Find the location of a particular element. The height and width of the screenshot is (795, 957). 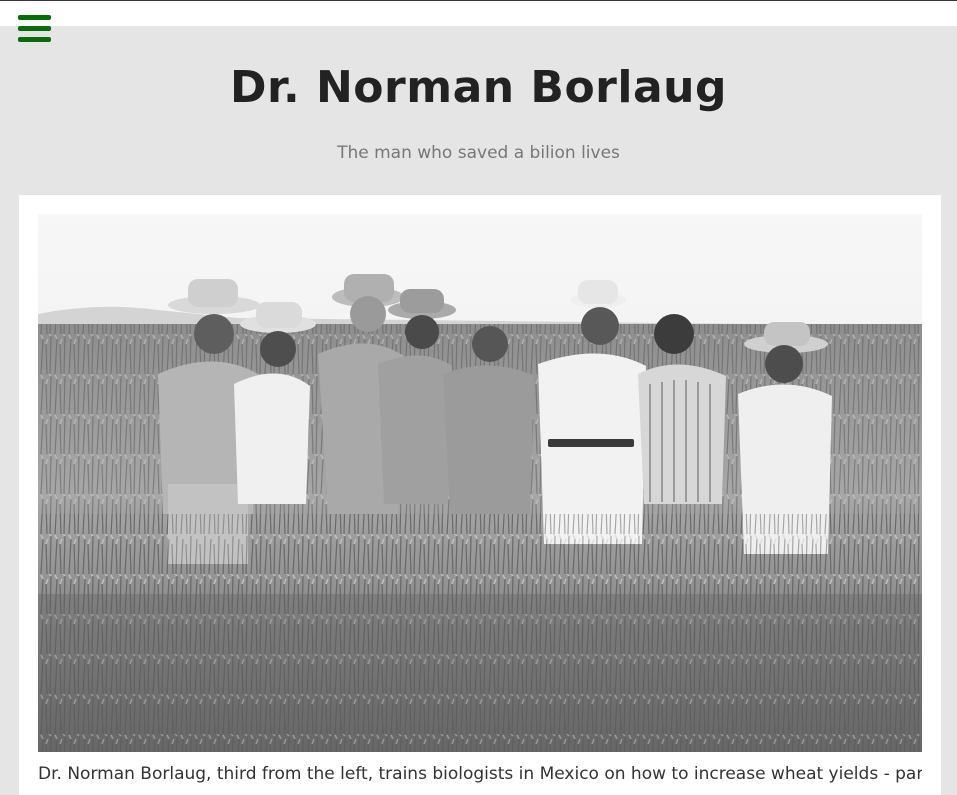

menu-bar-middle is located at coordinates (34, 28).